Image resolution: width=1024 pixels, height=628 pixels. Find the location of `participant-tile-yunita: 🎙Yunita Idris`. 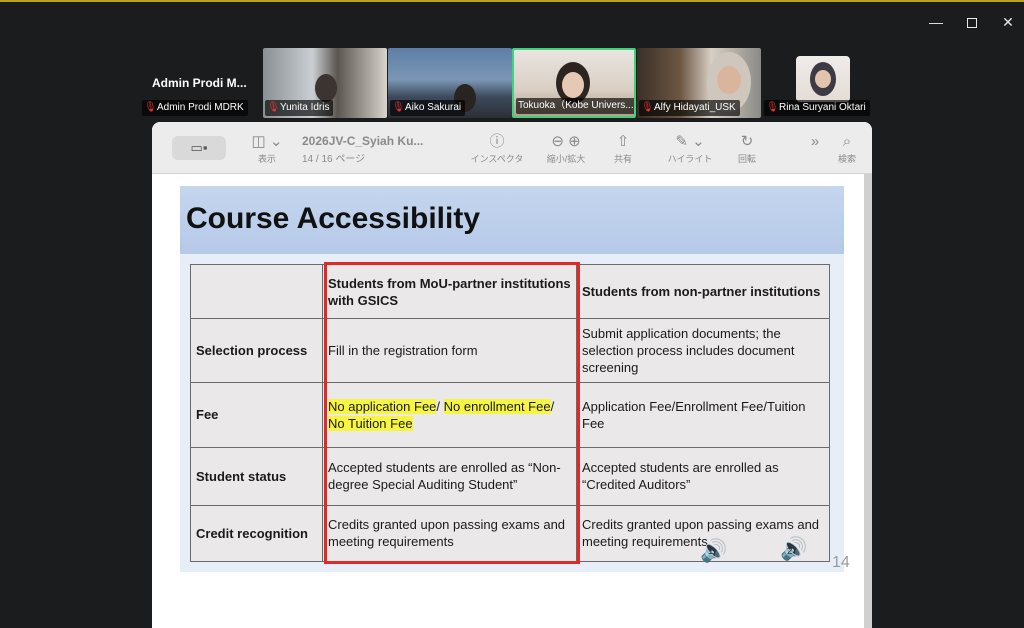

participant-tile-yunita: 🎙Yunita Idris is located at coordinates (325, 83).